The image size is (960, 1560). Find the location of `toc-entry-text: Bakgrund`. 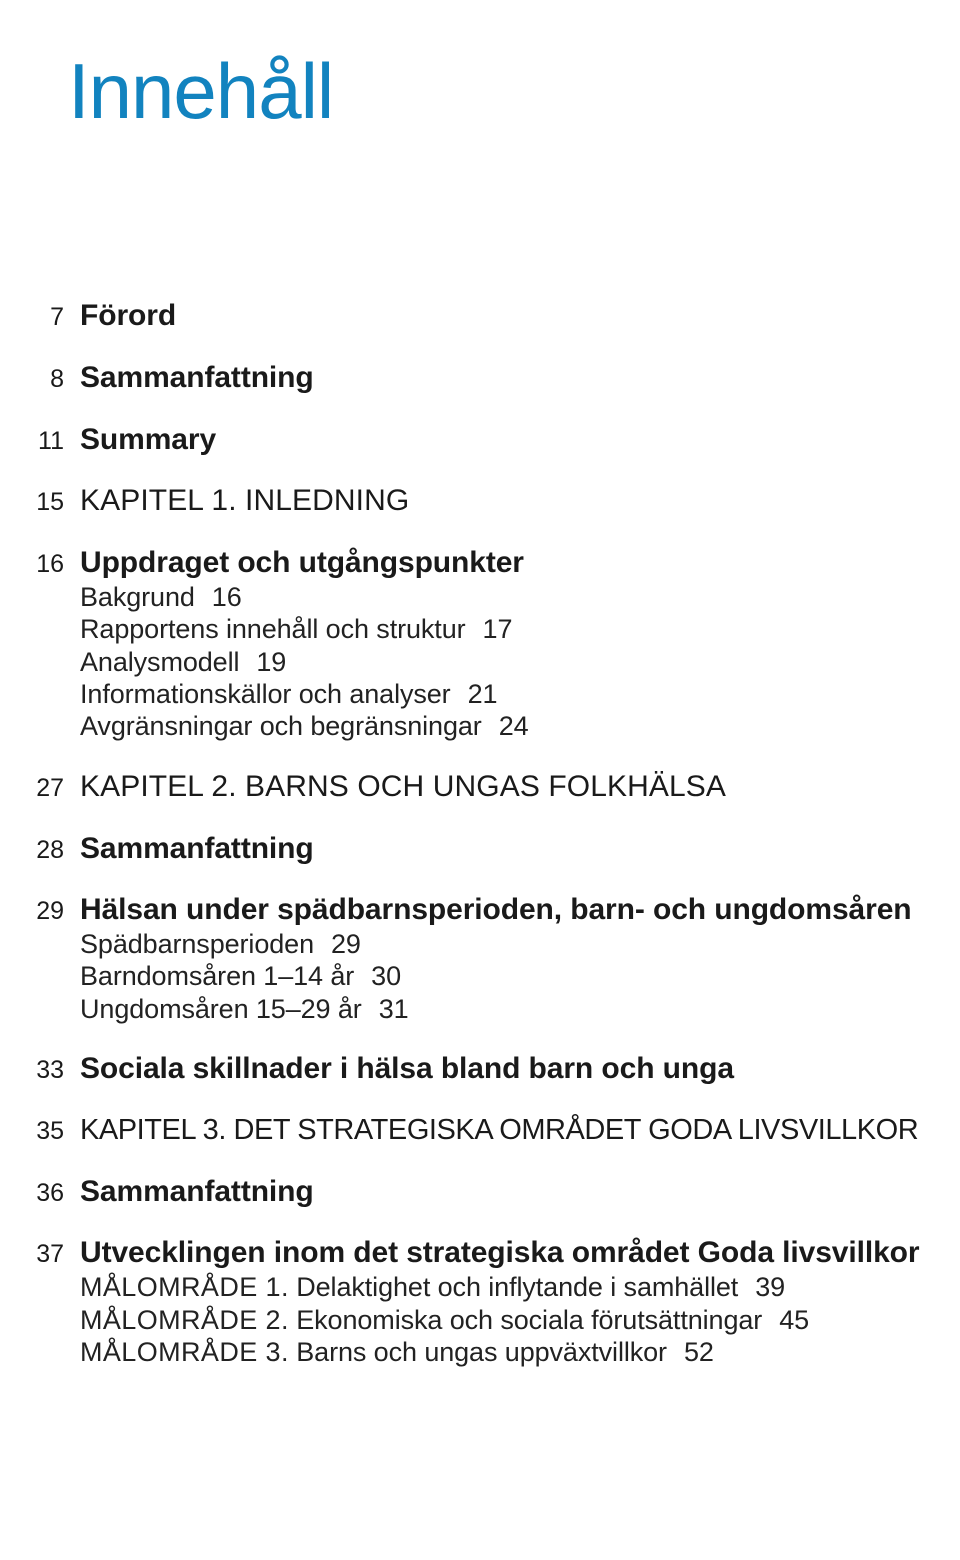

toc-entry-text: Bakgrund is located at coordinates (137, 596).